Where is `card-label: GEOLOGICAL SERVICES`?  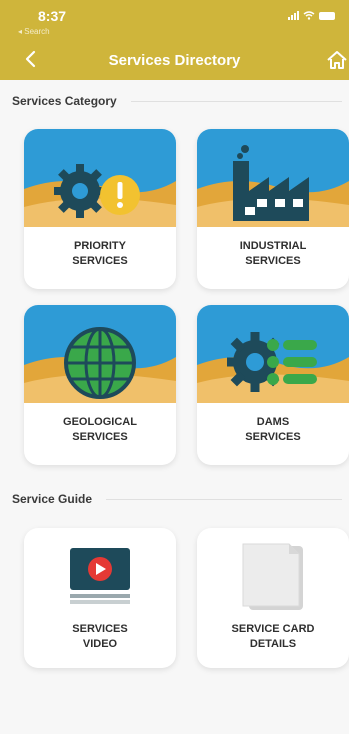
card-label: GEOLOGICAL SERVICES is located at coordinates (100, 429).